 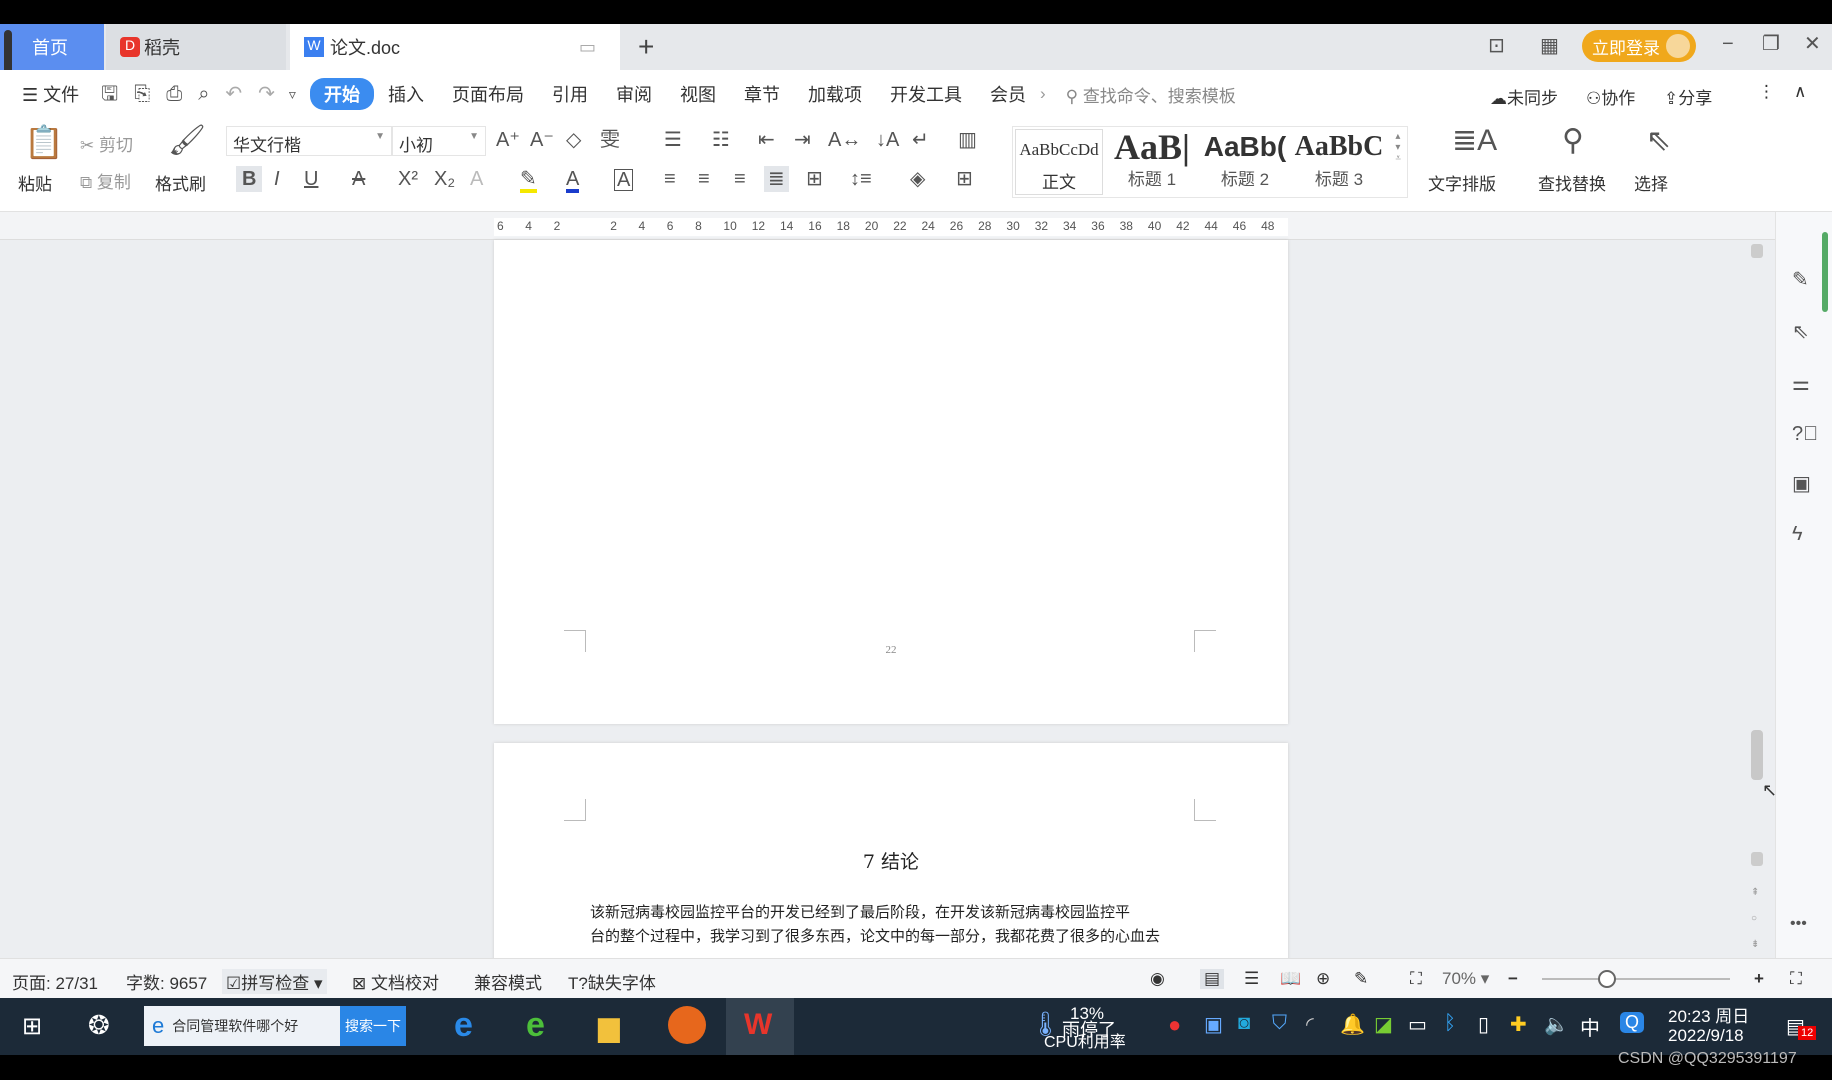 What do you see at coordinates (455, 47) in the screenshot?
I see `tab-document: W 论文.doc ▭` at bounding box center [455, 47].